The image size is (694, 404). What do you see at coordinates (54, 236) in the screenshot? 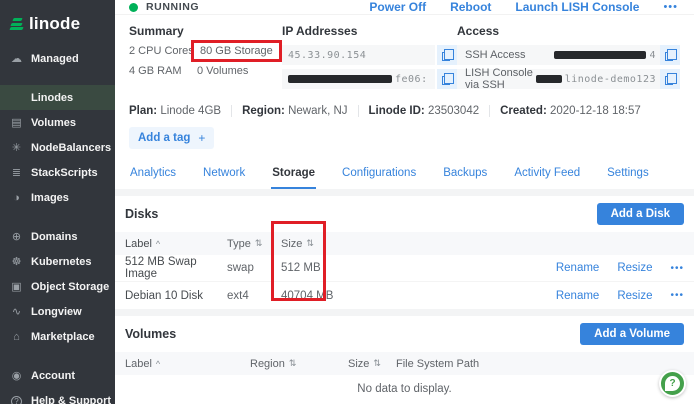
I see `sidebar-item-label: Domains` at bounding box center [54, 236].